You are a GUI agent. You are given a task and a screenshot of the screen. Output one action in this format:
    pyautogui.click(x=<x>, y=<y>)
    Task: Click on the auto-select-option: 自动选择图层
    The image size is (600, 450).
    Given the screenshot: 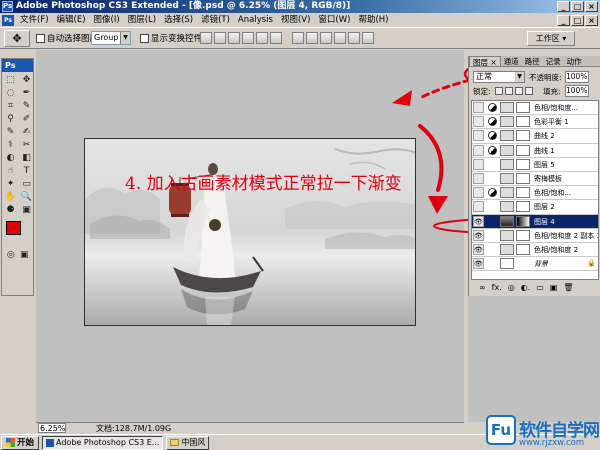 What is the action you would take?
    pyautogui.click(x=67, y=38)
    